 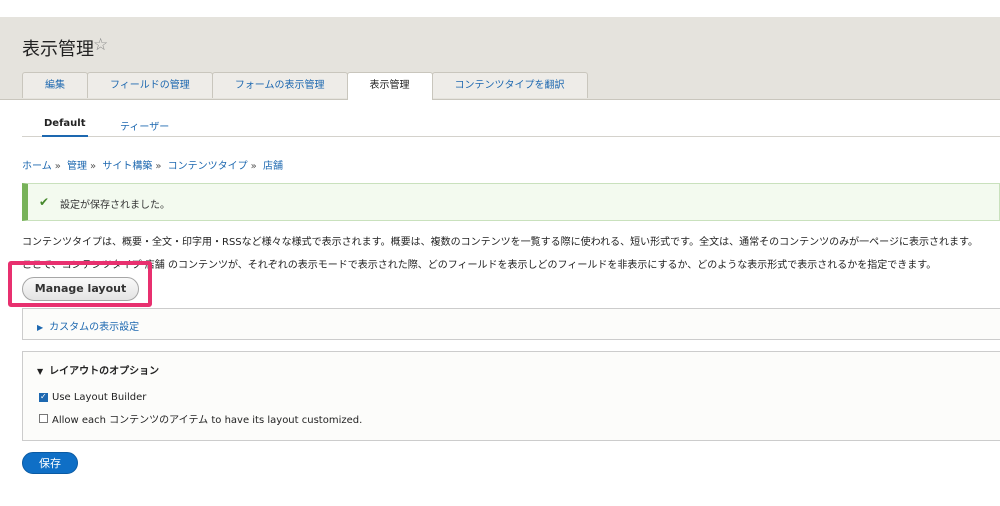 I want to click on triangle-down-icon: ▼, so click(x=40, y=371).